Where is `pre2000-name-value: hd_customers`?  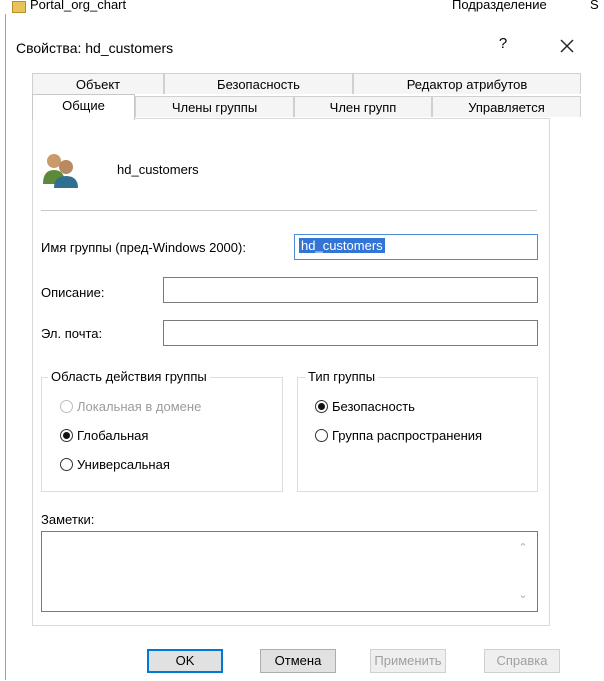 pre2000-name-value: hd_customers is located at coordinates (342, 245).